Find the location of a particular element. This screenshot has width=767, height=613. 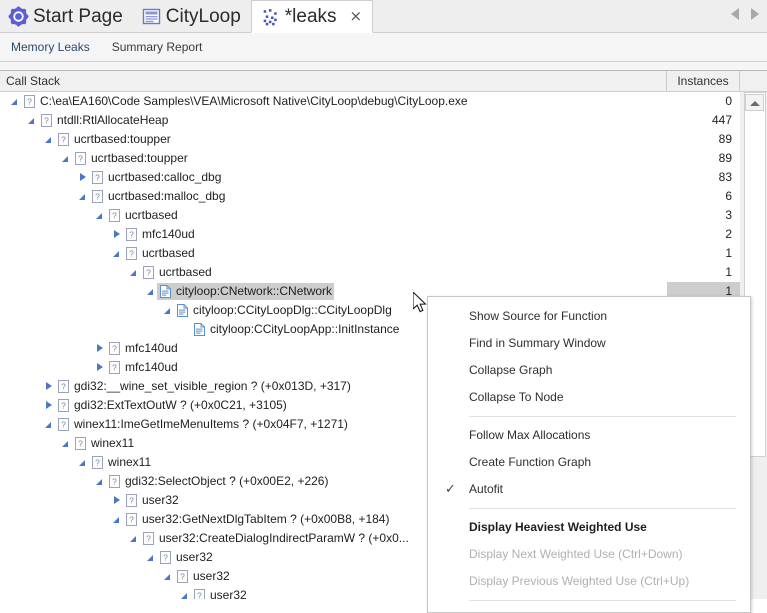

prev-tab-arrow-icon is located at coordinates (735, 14).